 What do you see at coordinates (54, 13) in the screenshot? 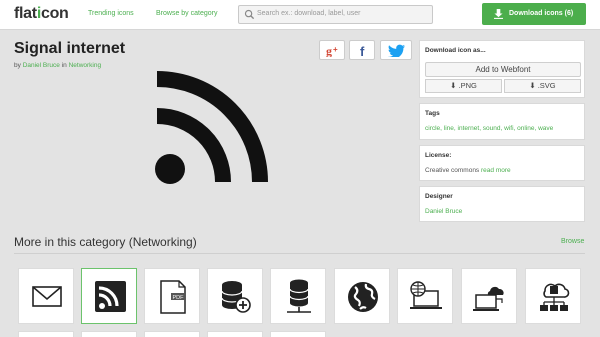
I see `logo-suffix: con` at bounding box center [54, 13].